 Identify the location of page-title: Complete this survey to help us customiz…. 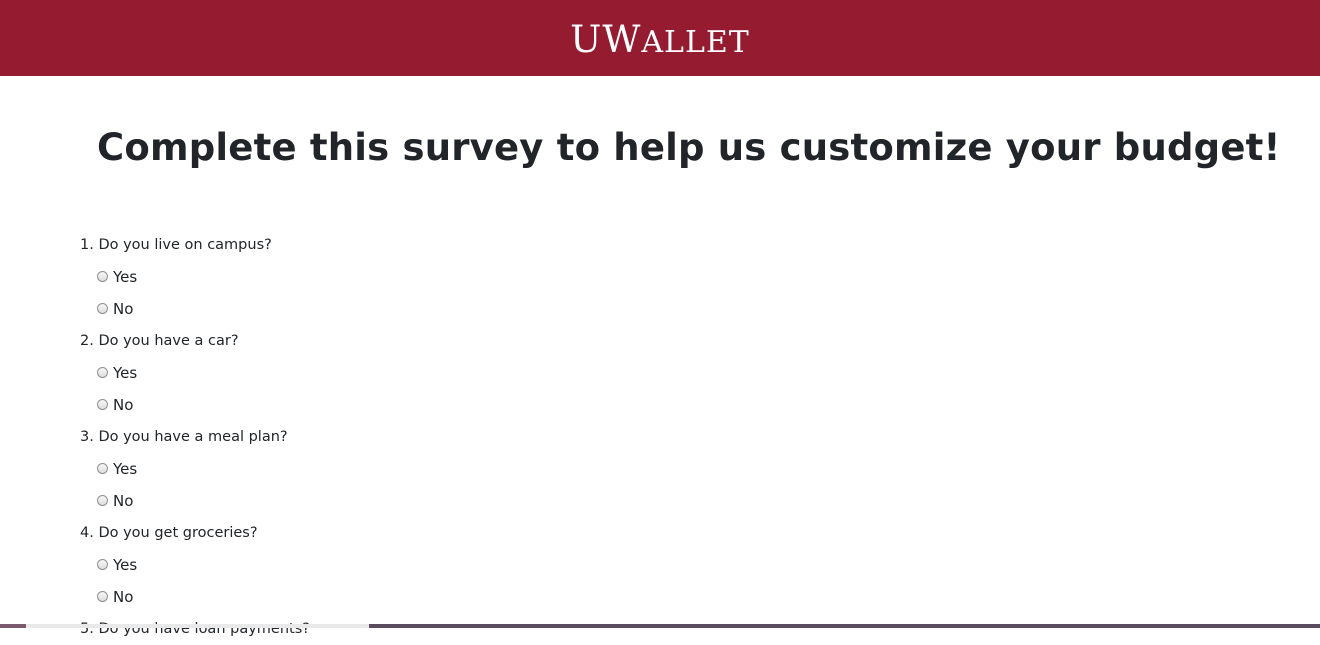
(689, 147).